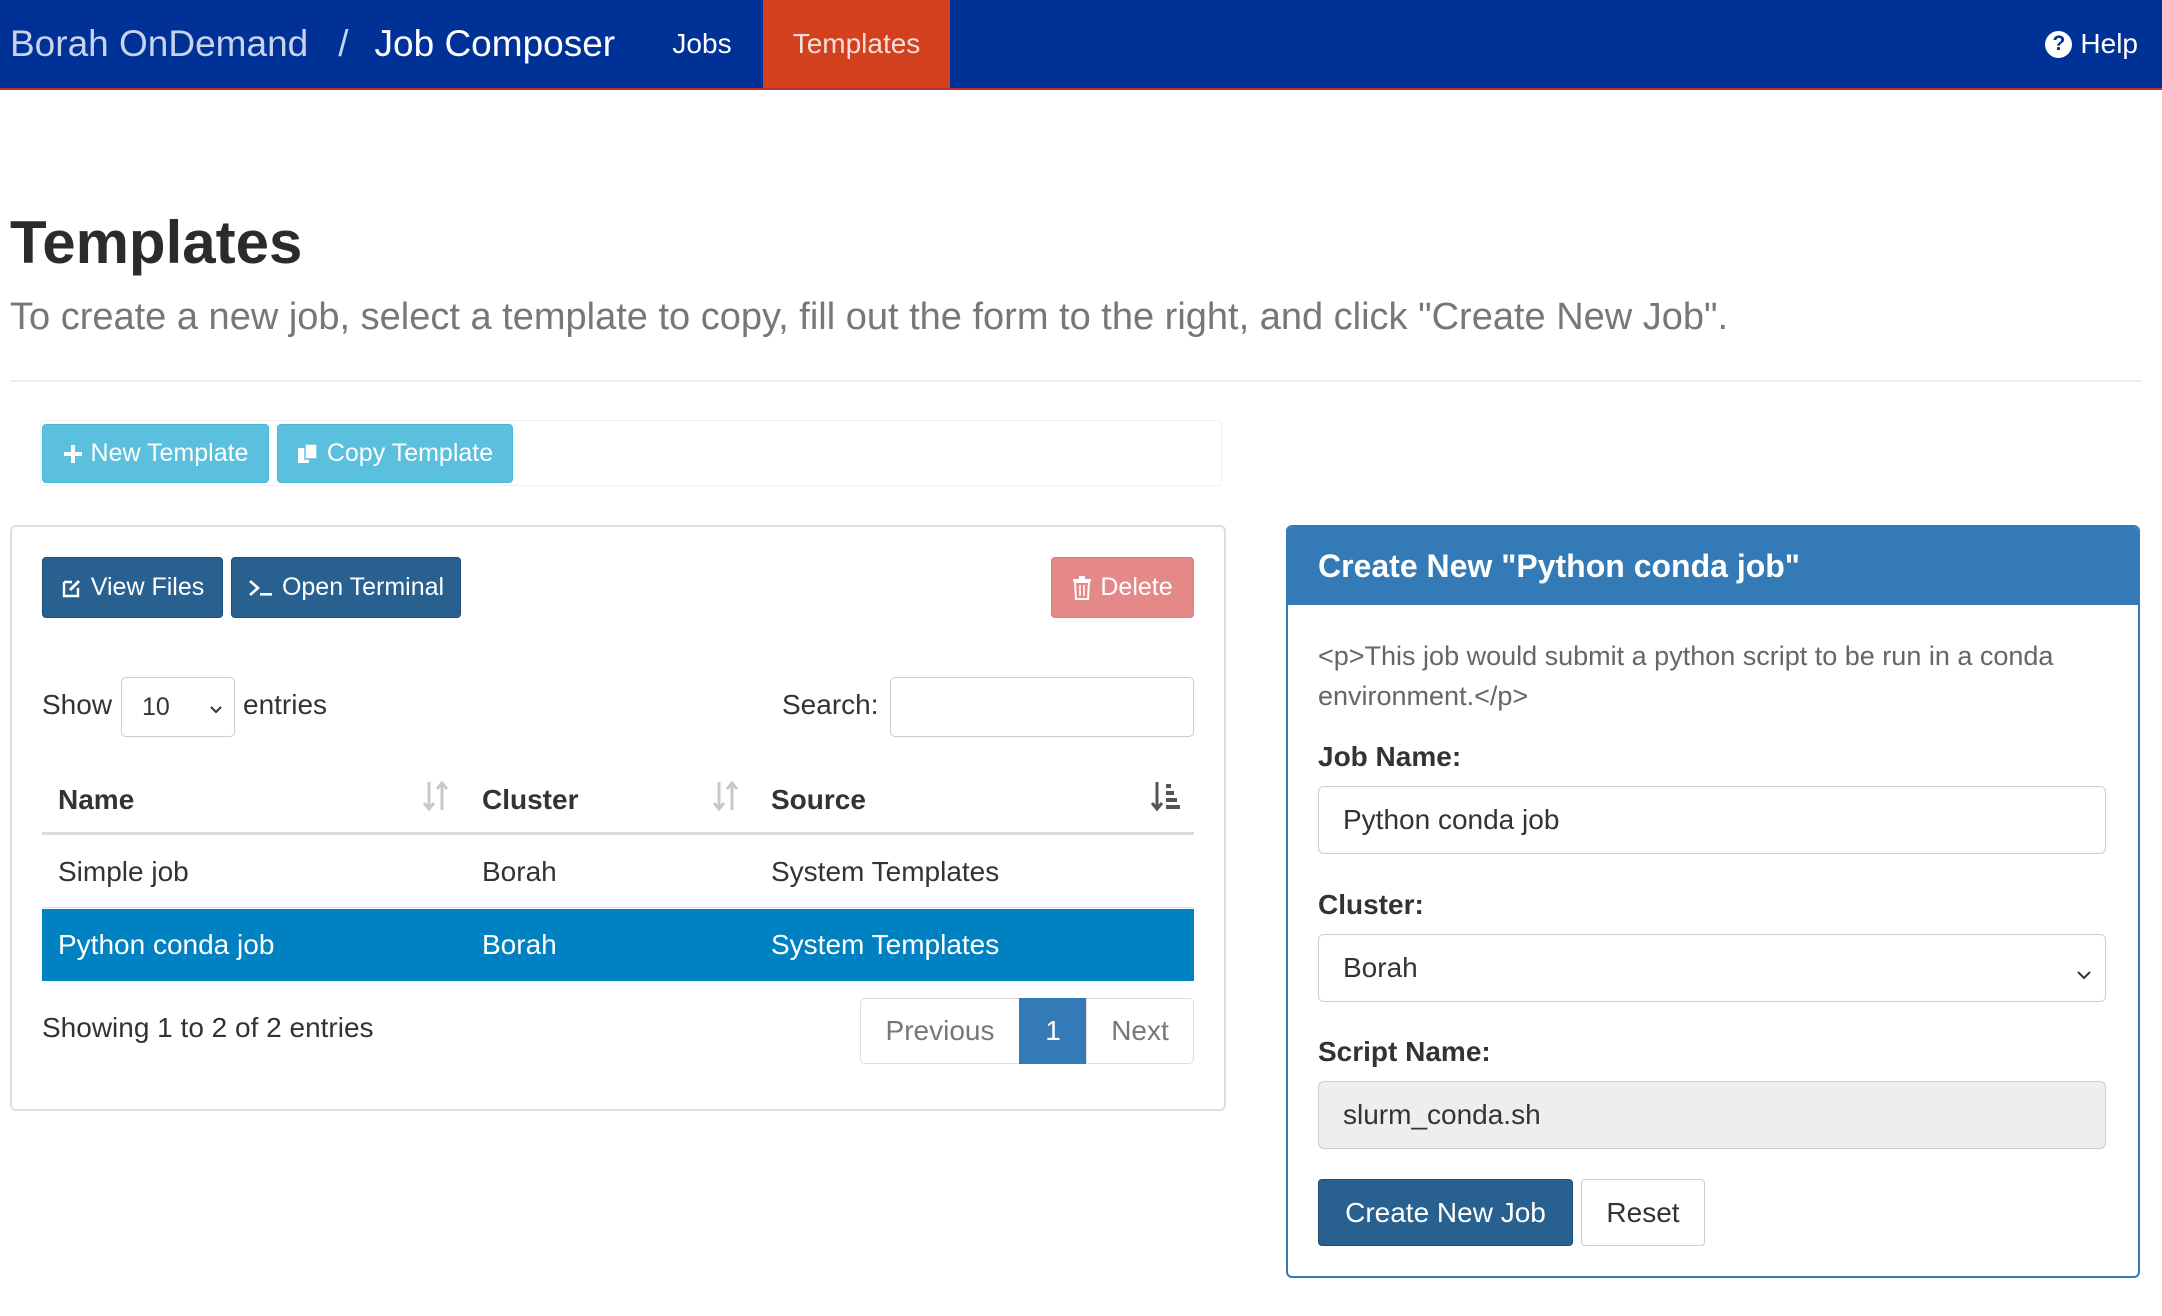 The image size is (2162, 1316). What do you see at coordinates (818, 799) in the screenshot?
I see `column-header-source-label: Source` at bounding box center [818, 799].